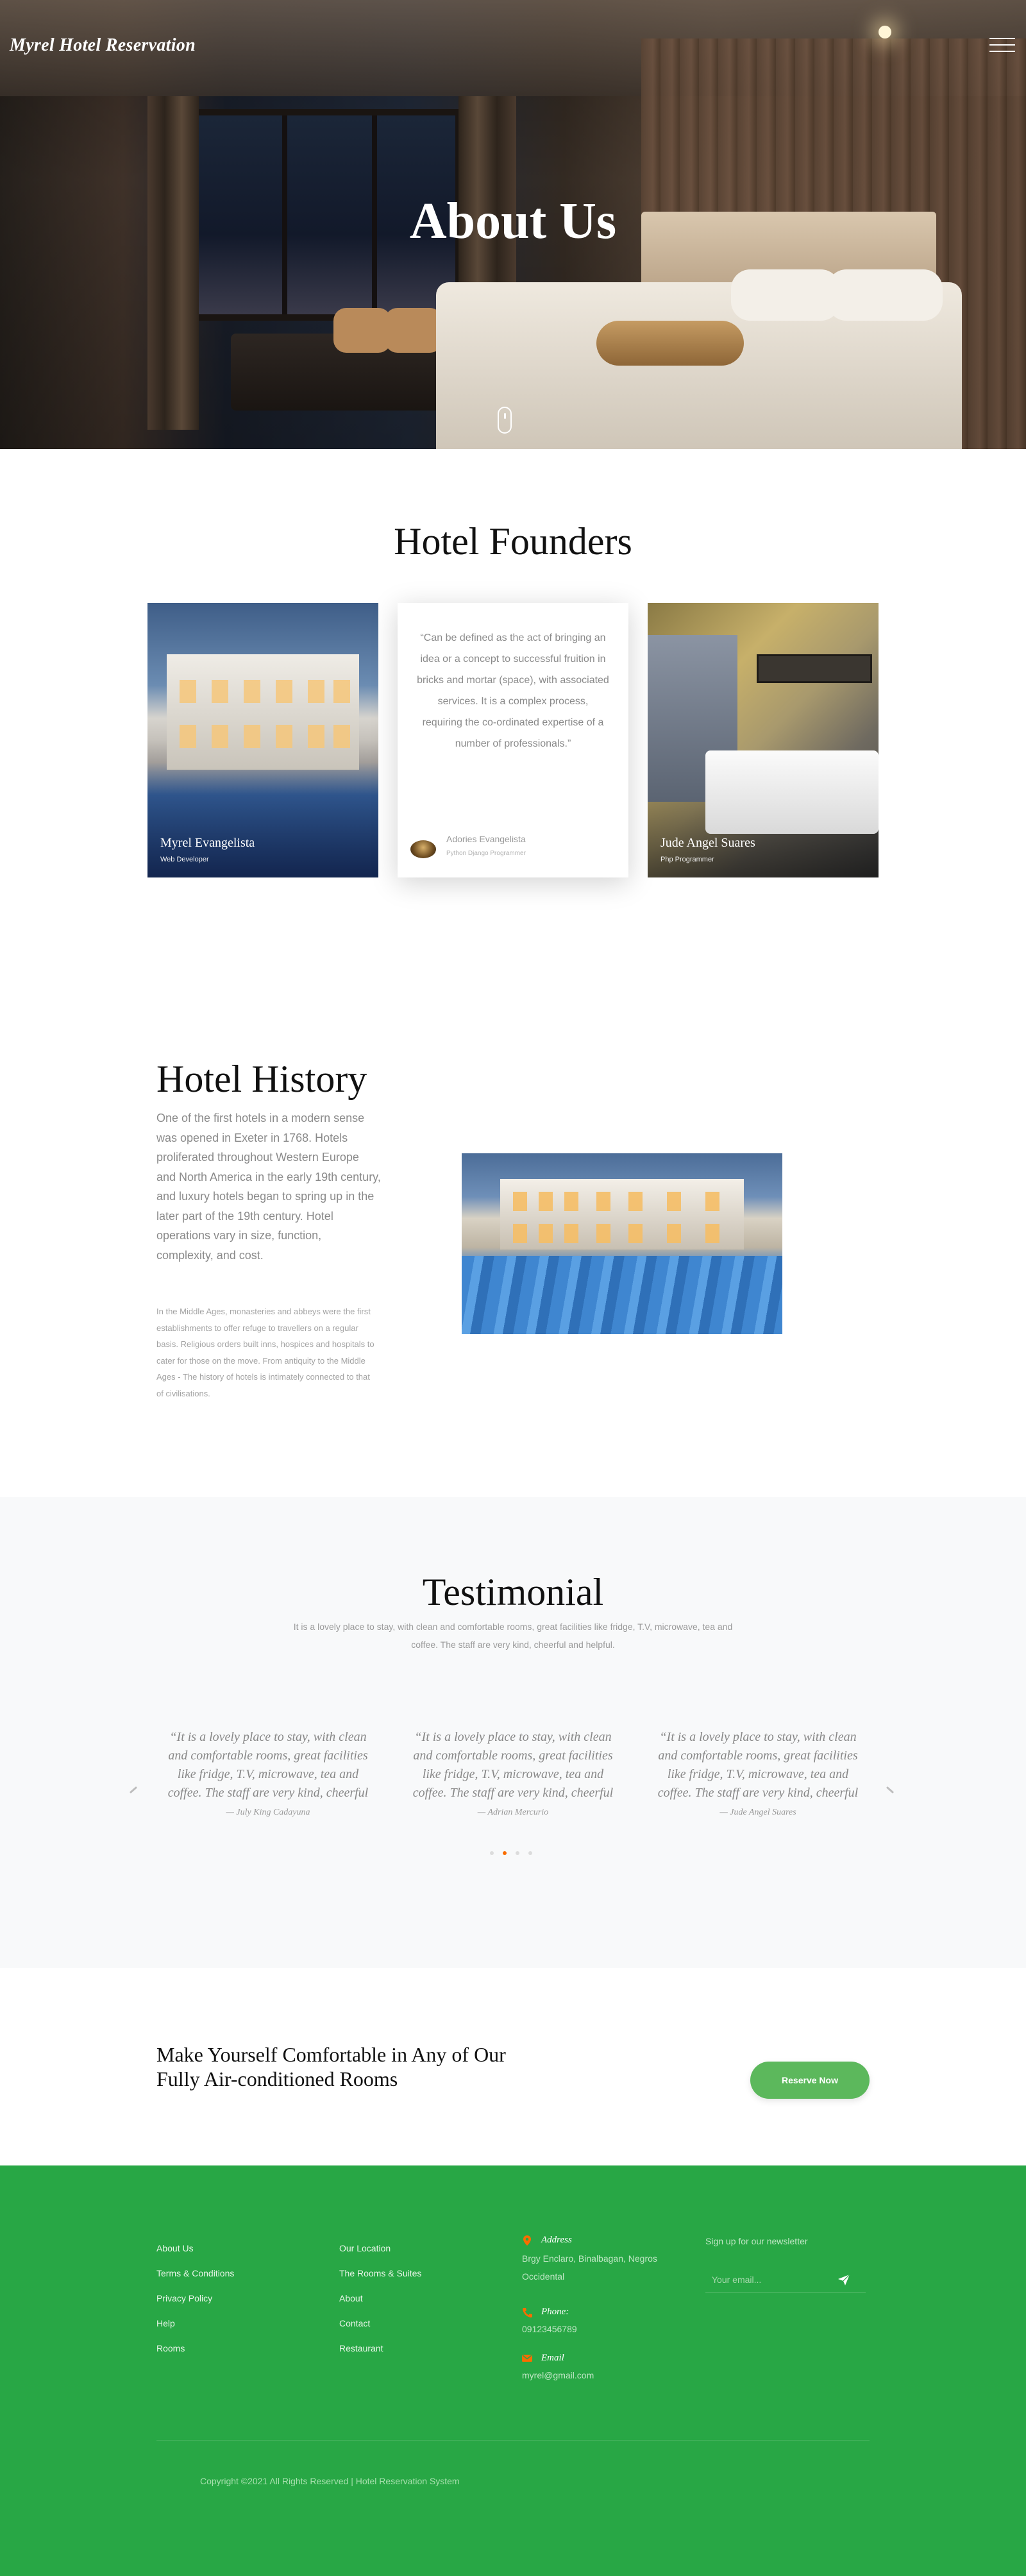 This screenshot has height=2576, width=1026. I want to click on send-icon, so click(843, 2279).